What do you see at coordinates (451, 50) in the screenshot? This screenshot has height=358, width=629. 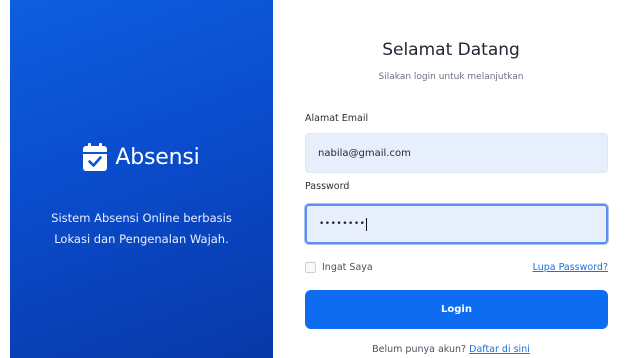 I see `page-title: Selamat Datang` at bounding box center [451, 50].